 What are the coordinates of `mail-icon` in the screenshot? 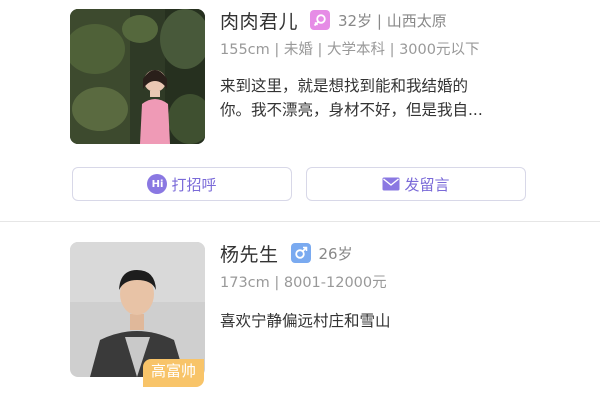 It's located at (391, 184).